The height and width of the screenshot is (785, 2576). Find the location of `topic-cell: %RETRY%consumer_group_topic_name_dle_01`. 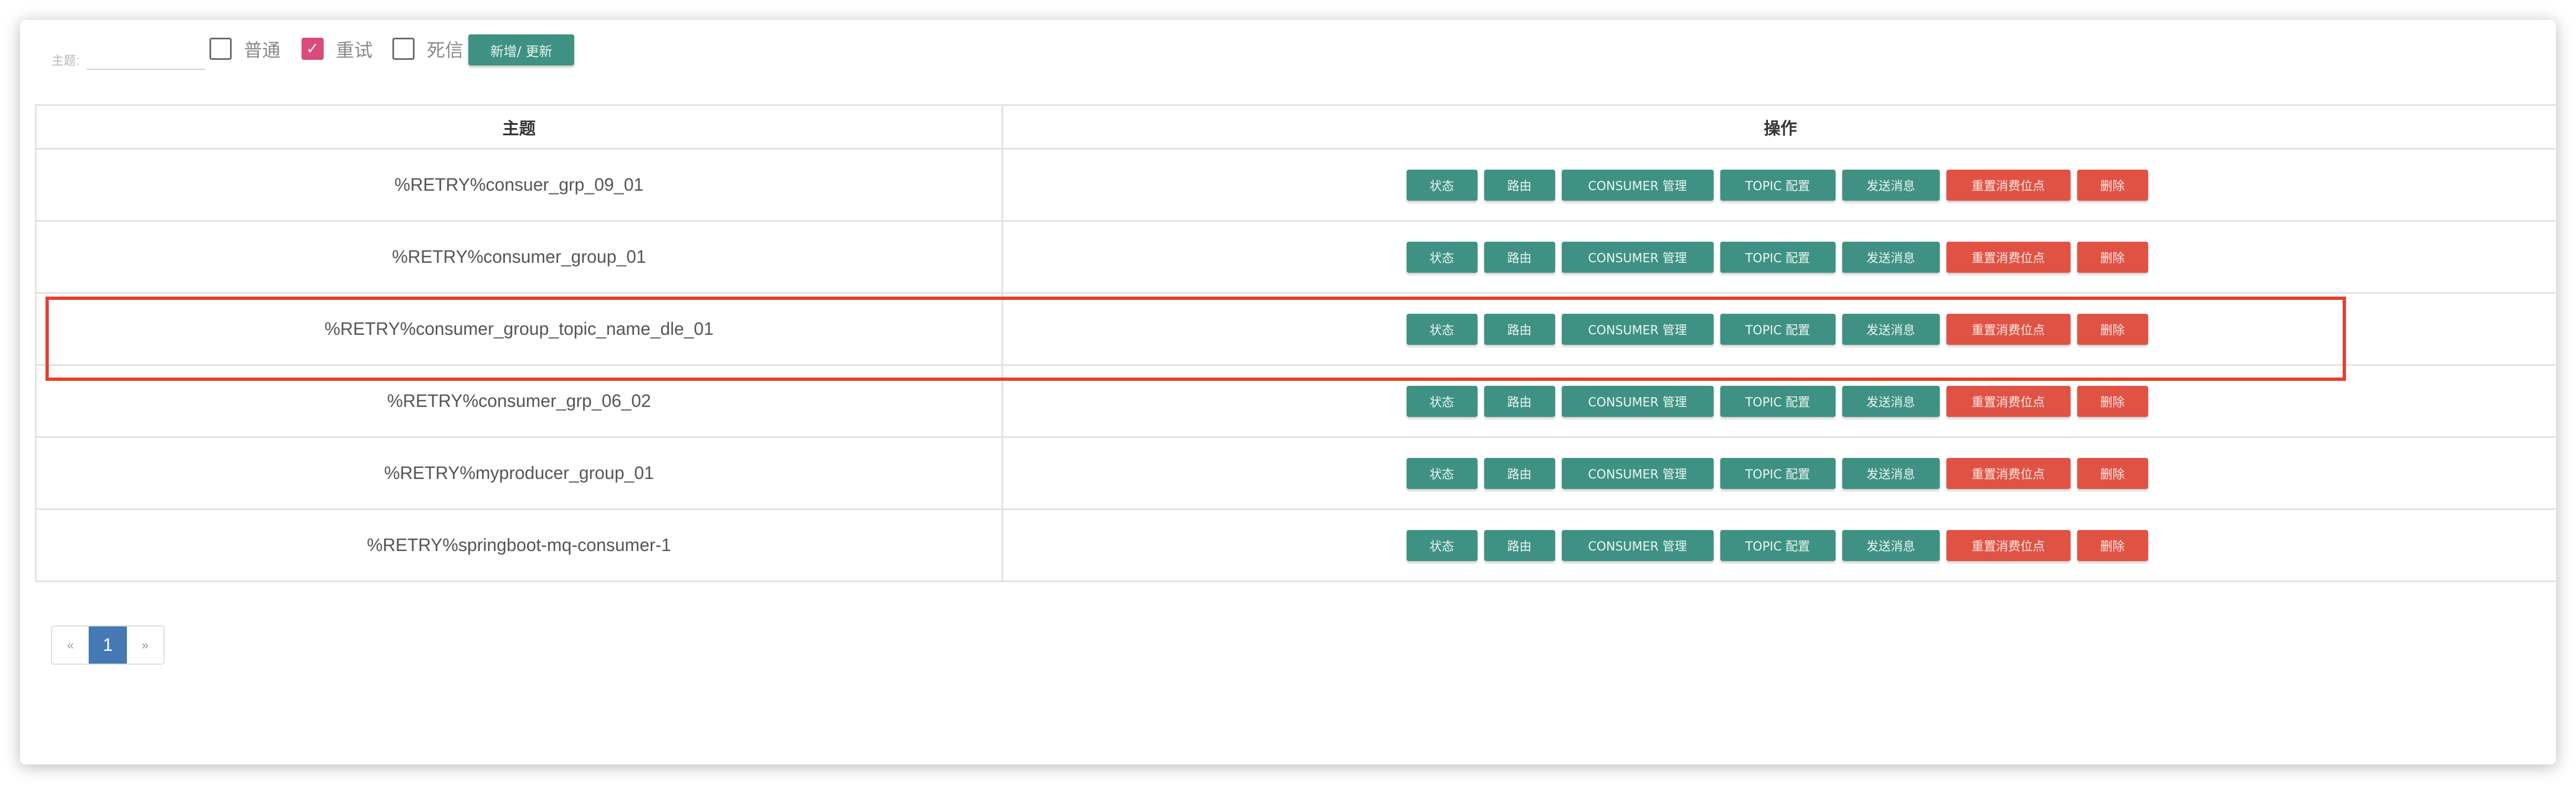

topic-cell: %RETRY%consumer_group_topic_name_dle_01 is located at coordinates (520, 329).